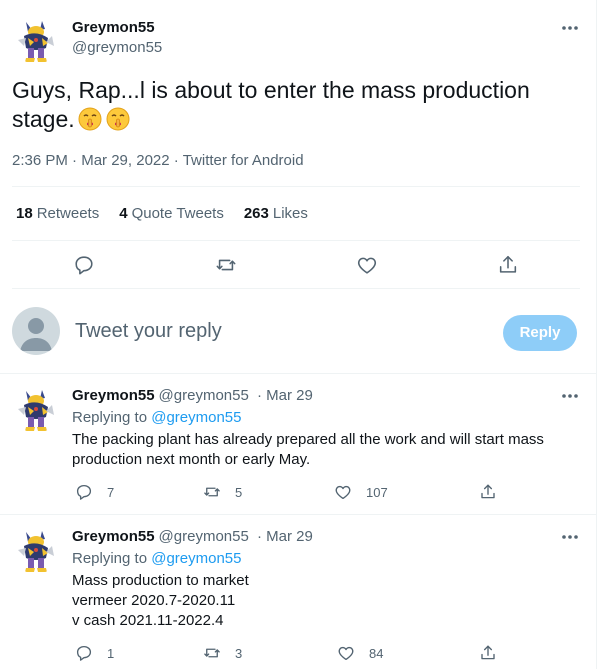 This screenshot has width=599, height=669. I want to click on reply-action: 1, so click(94, 653).